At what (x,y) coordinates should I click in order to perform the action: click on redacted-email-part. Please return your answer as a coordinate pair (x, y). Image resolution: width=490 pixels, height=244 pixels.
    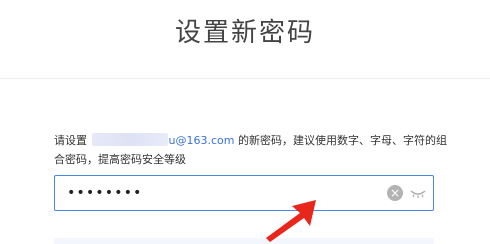
    Looking at the image, I should click on (129, 139).